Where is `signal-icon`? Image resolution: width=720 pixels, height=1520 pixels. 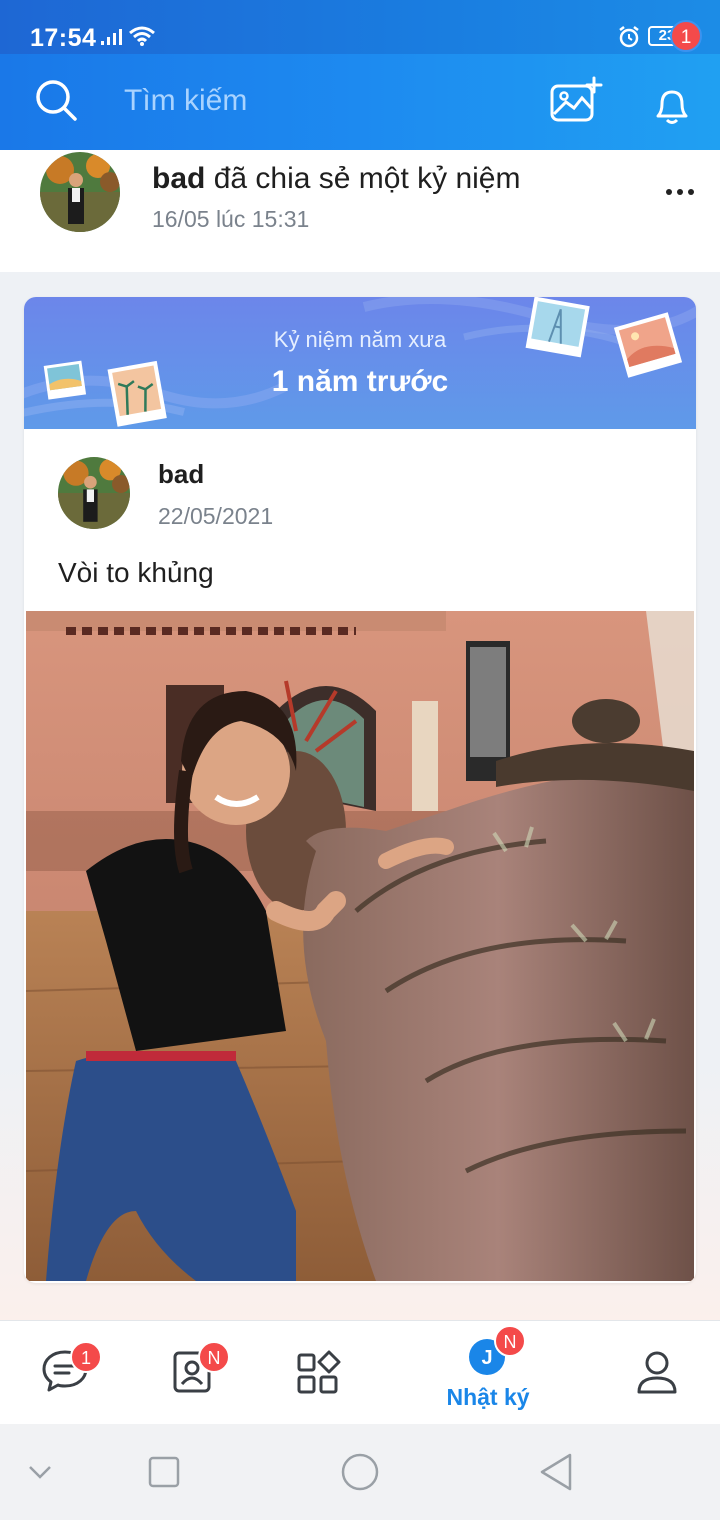 signal-icon is located at coordinates (111, 37).